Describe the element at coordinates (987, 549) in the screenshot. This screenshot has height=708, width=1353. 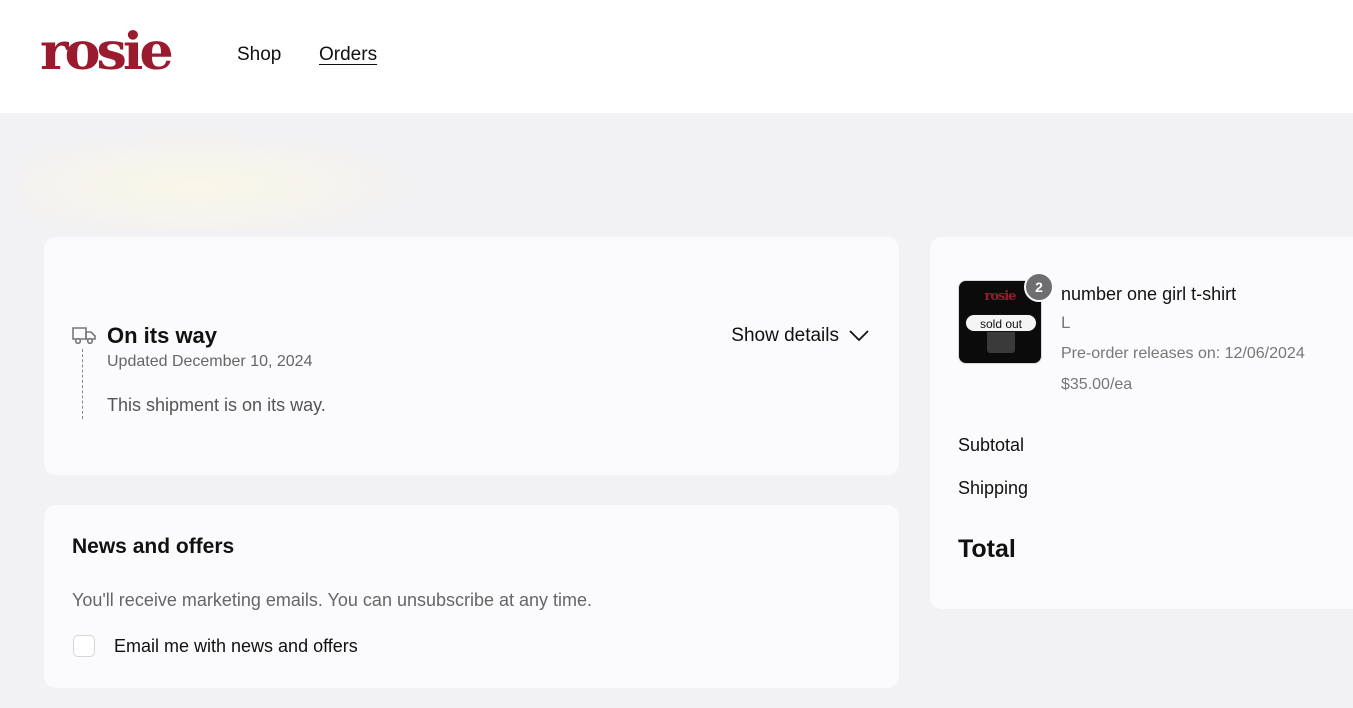
I see `total-label: Total` at that location.